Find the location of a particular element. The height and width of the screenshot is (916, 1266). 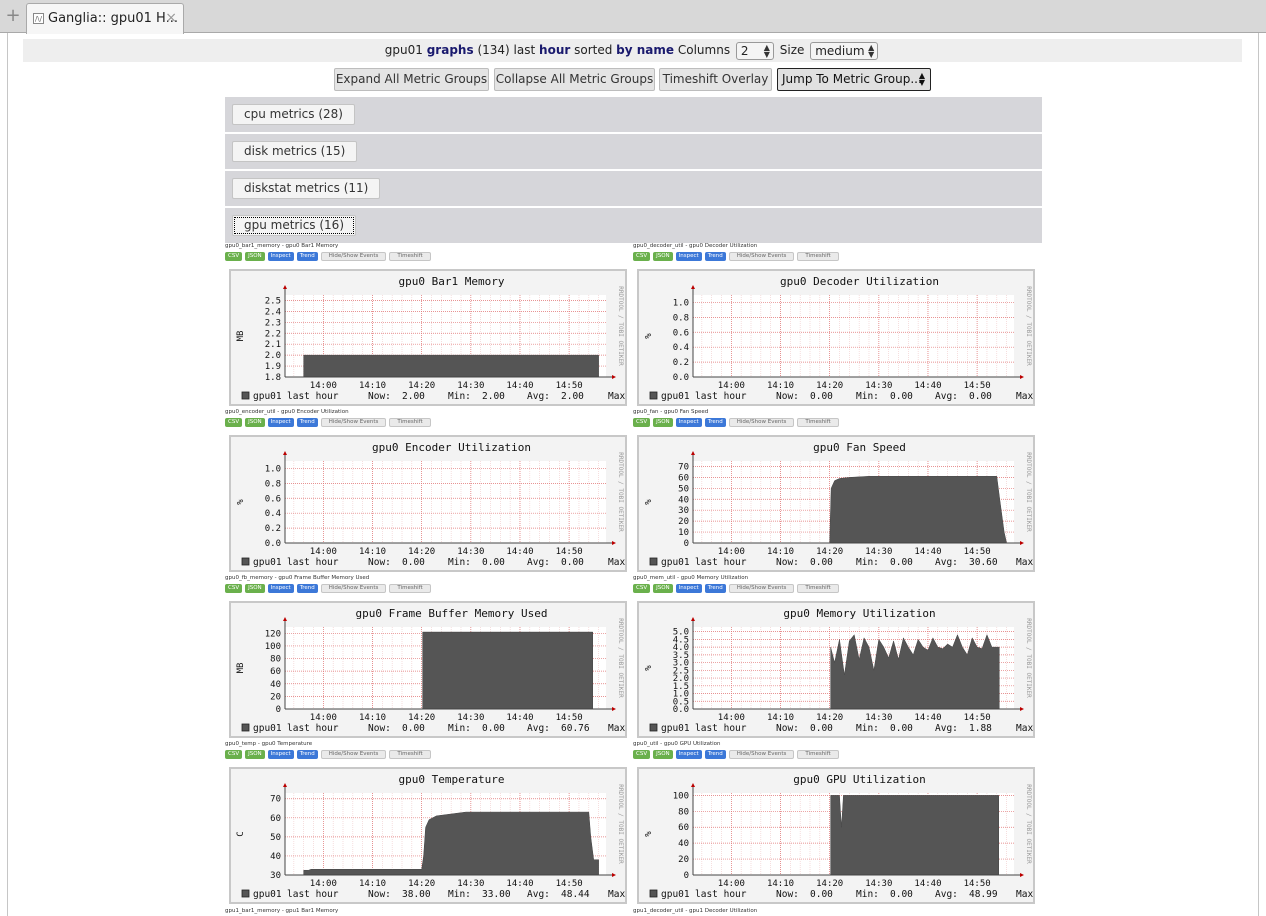

group-toggle-gpu: gpu metrics (16) is located at coordinates (294, 225).